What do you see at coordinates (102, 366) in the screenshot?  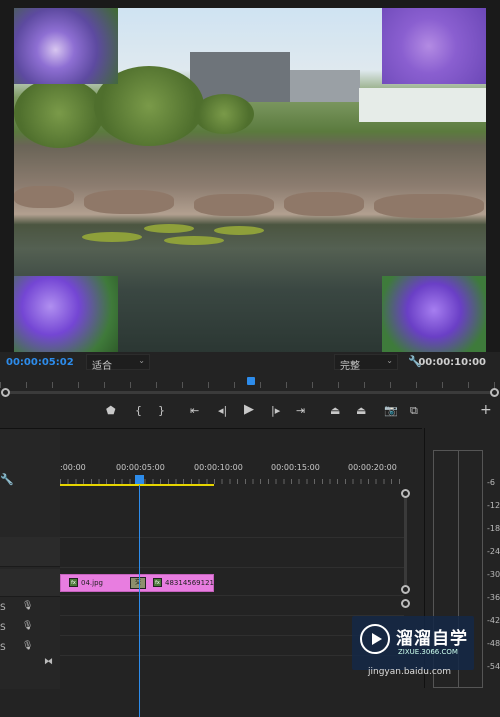 I see `fit-dropdown-label: 适合` at bounding box center [102, 366].